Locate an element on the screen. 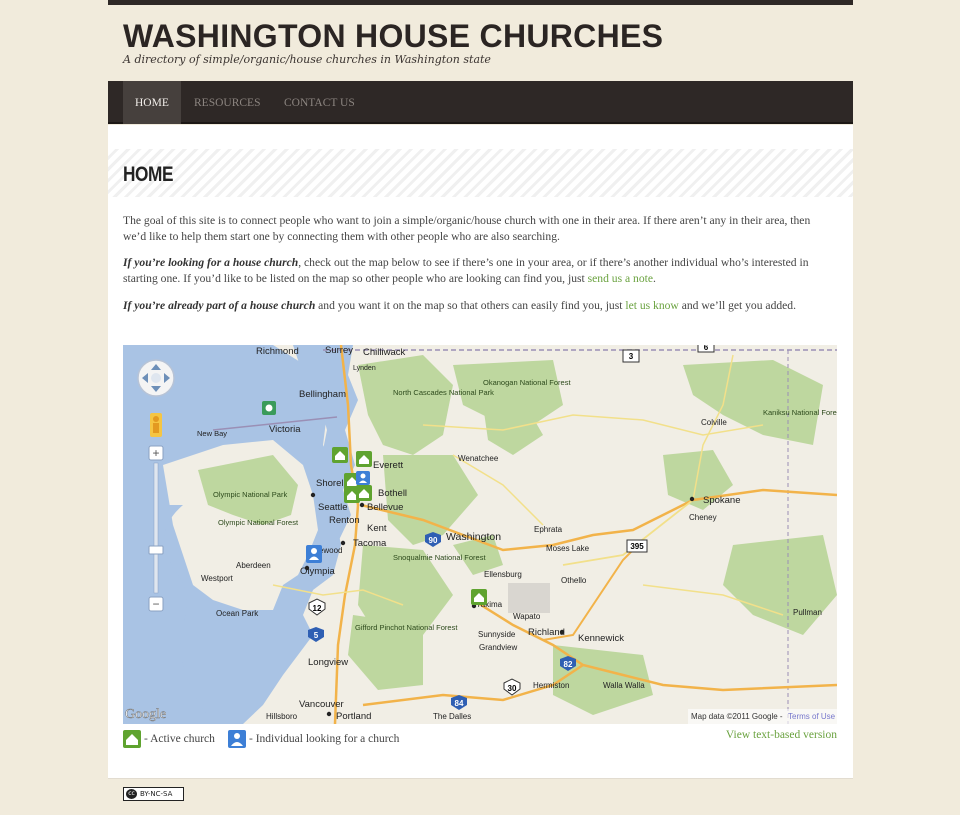 Image resolution: width=960 pixels, height=815 pixels. legend-active: - Active church is located at coordinates (169, 739).